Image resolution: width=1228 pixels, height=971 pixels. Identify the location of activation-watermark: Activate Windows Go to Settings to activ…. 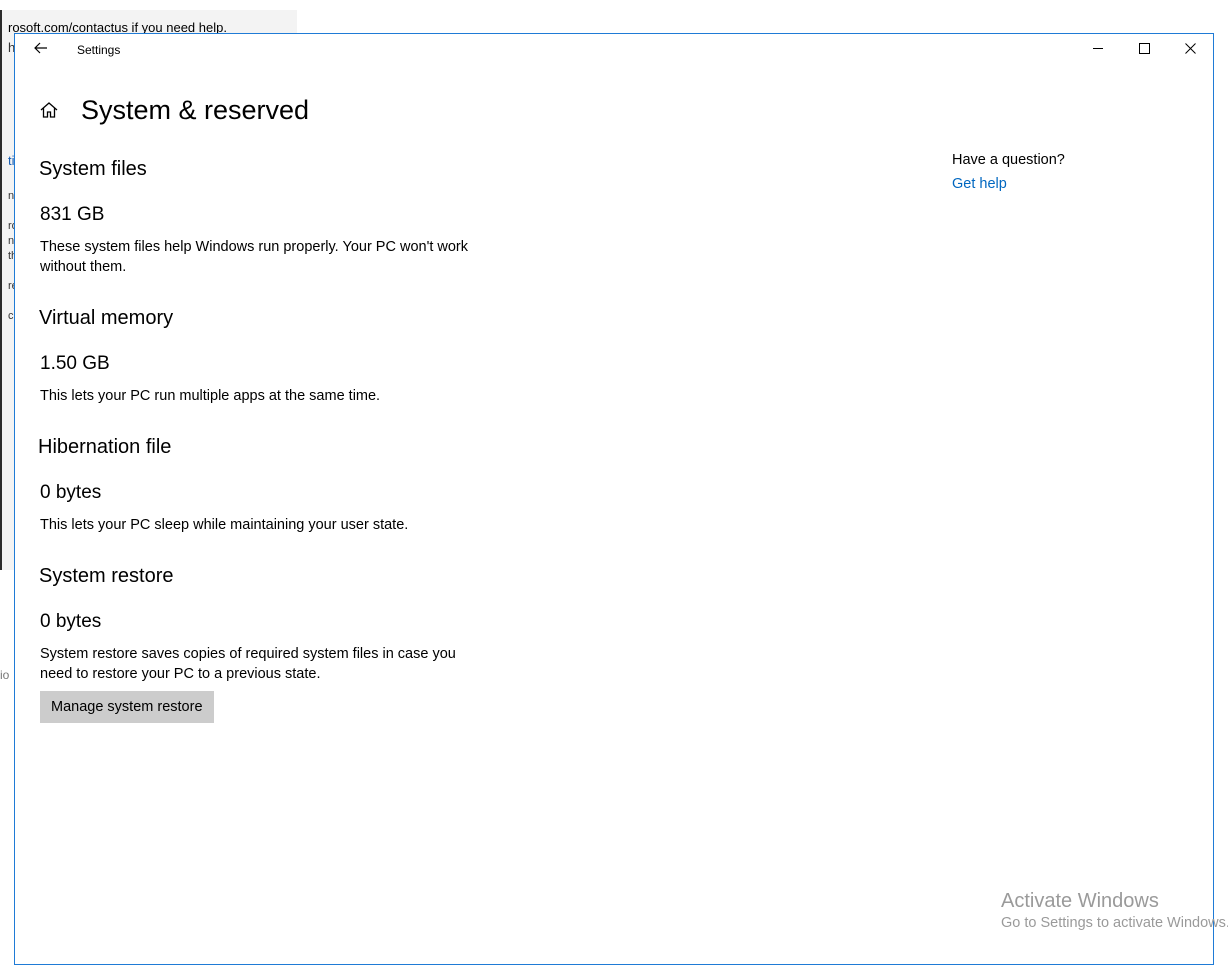
(1114, 910).